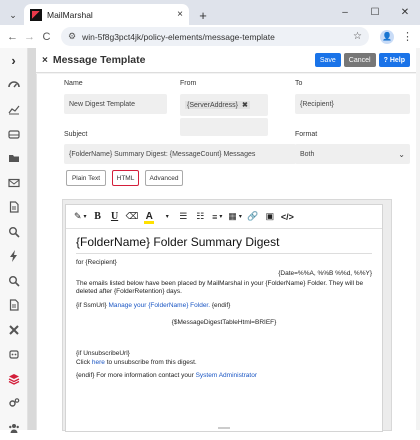  I want to click on bold-button: B, so click(98, 217).